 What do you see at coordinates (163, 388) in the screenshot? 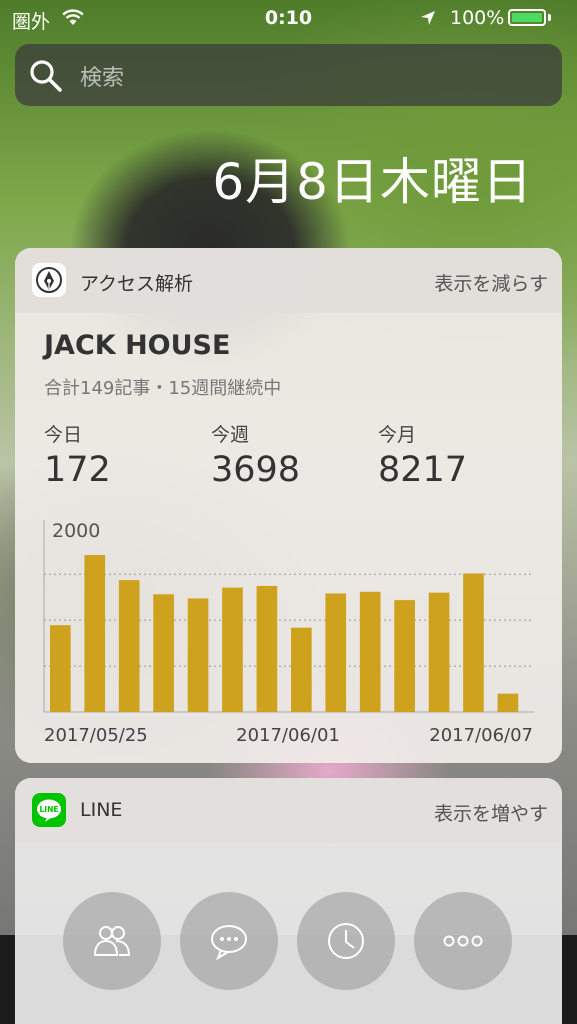
I see `blog-summary: 合計149記事・15週間継続中` at bounding box center [163, 388].